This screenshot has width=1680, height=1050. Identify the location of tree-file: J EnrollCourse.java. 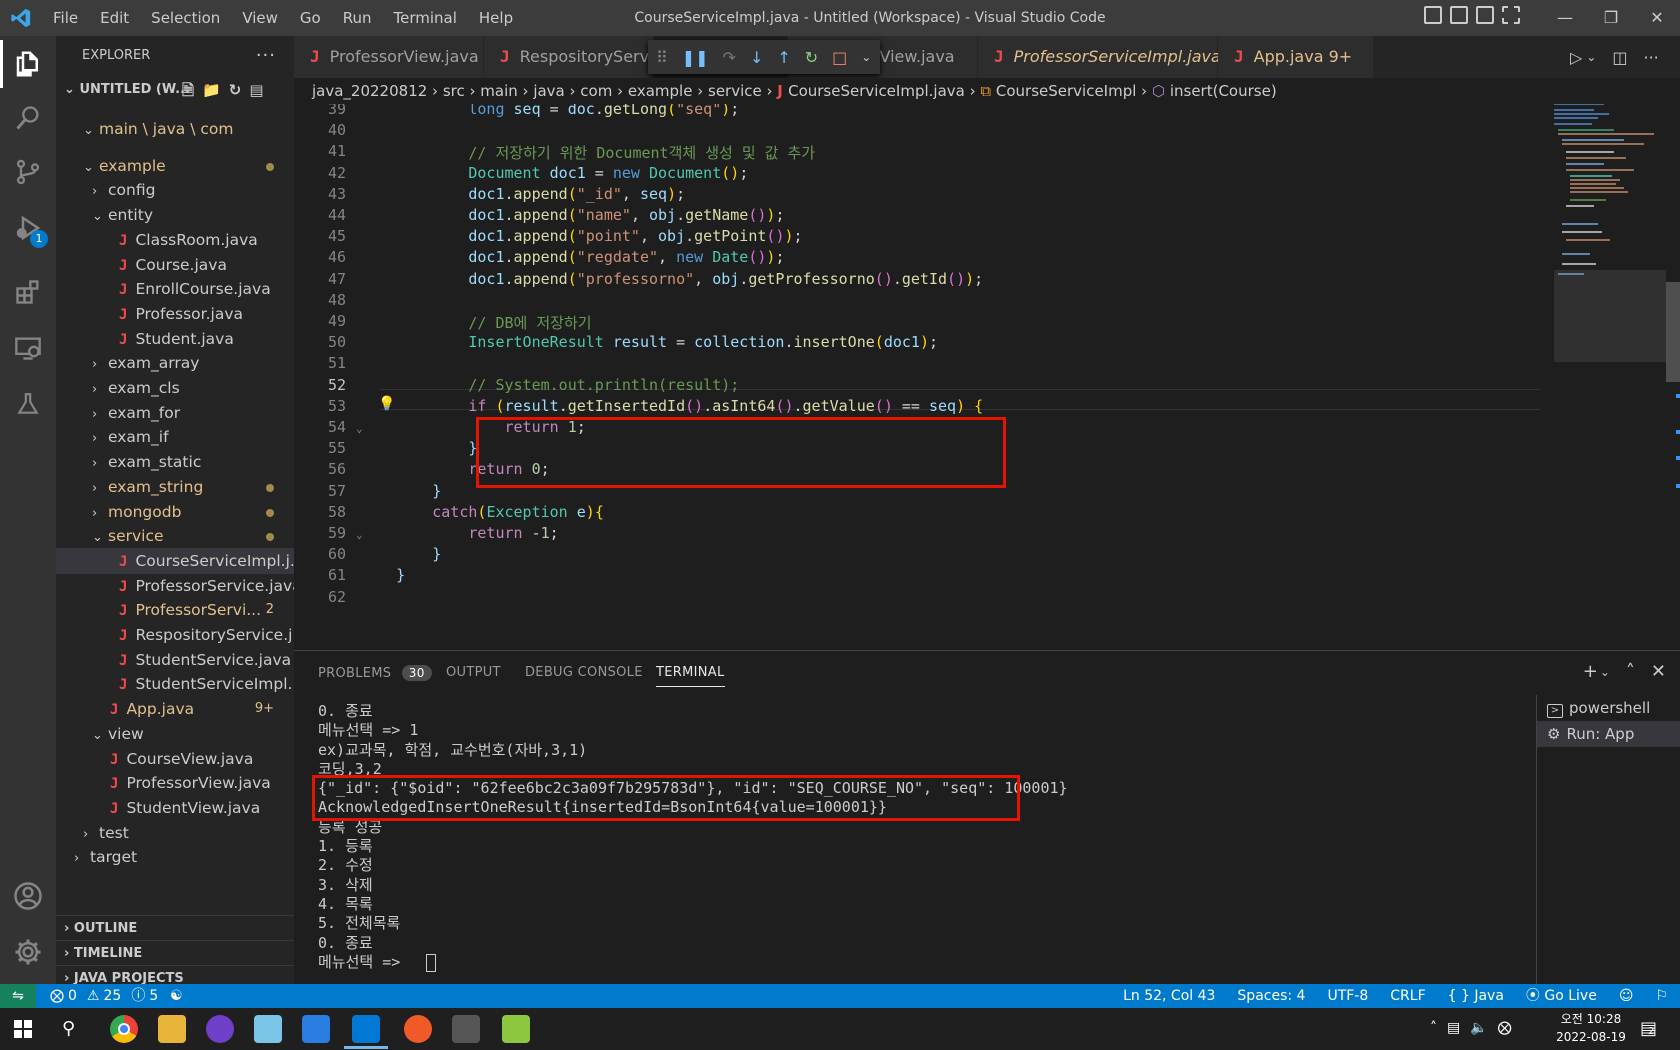
(175, 289).